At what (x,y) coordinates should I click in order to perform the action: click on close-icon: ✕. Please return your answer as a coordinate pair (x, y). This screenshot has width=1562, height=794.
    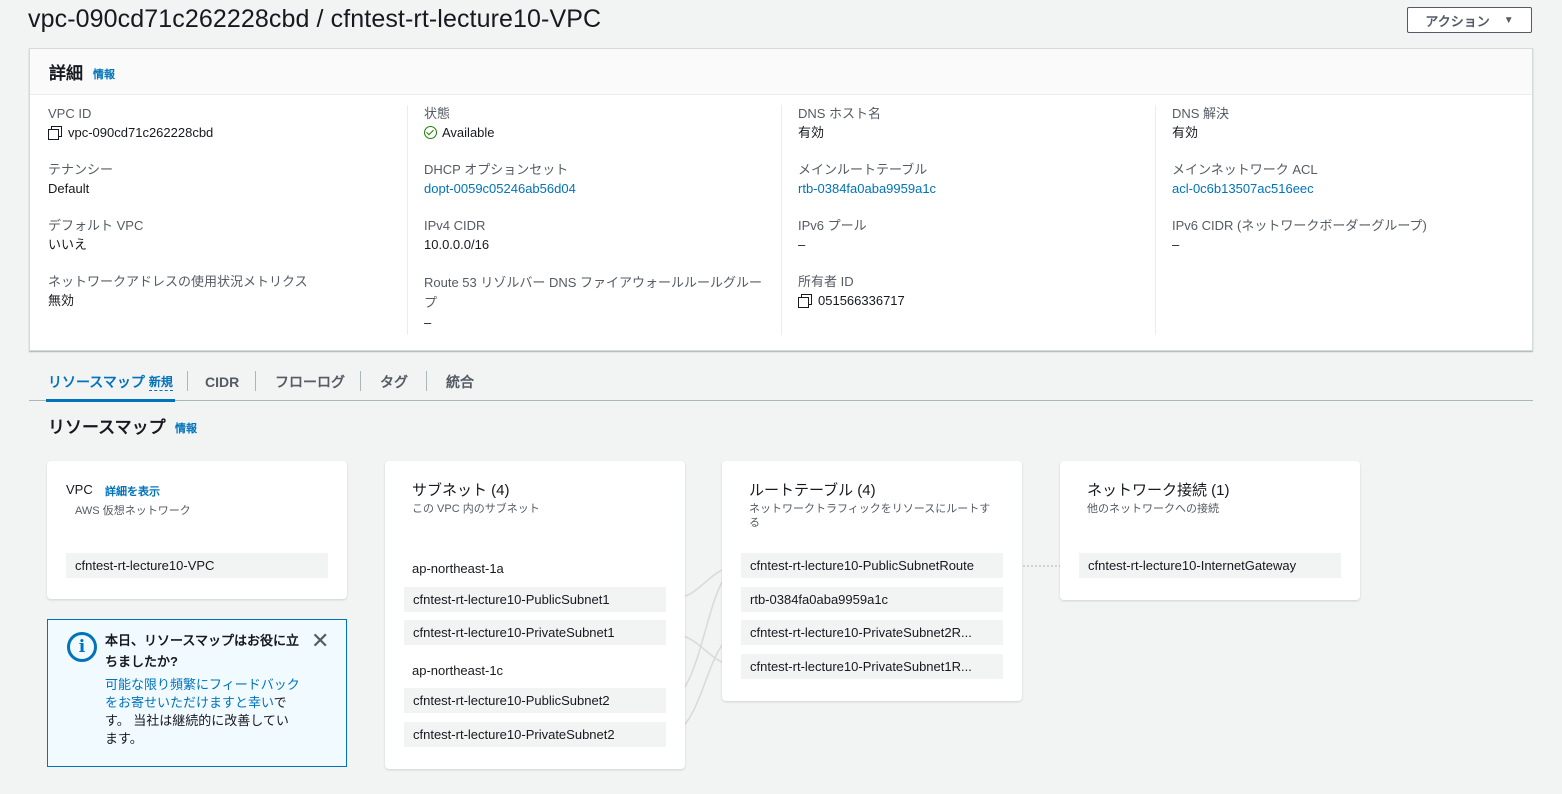
    Looking at the image, I should click on (320, 641).